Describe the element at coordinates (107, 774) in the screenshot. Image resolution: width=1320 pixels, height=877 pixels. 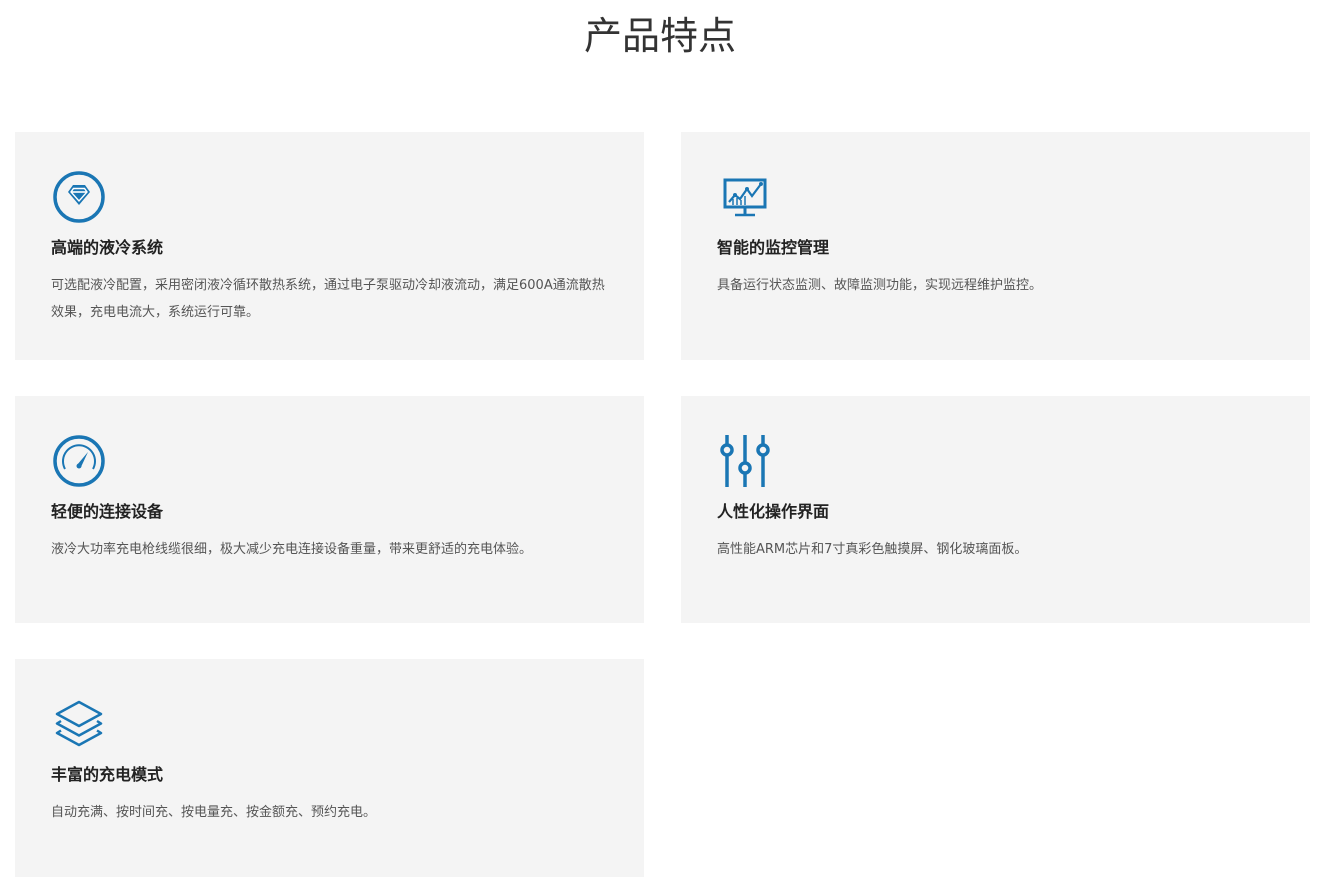
I see `feature-title: 丰富的充电模式` at that location.